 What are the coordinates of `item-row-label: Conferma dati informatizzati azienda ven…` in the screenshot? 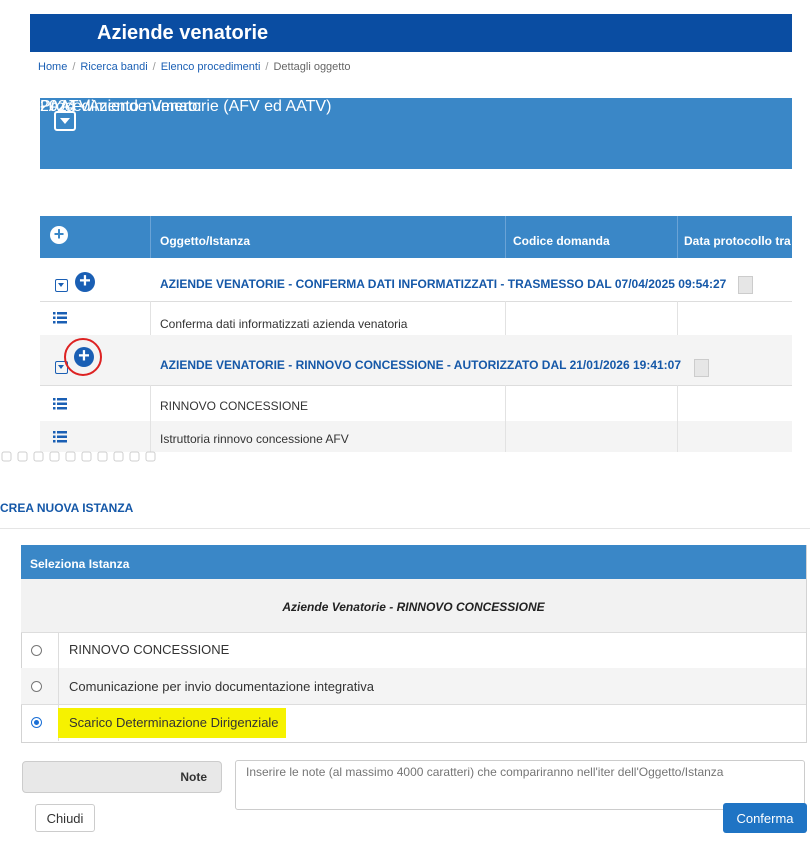 It's located at (284, 324).